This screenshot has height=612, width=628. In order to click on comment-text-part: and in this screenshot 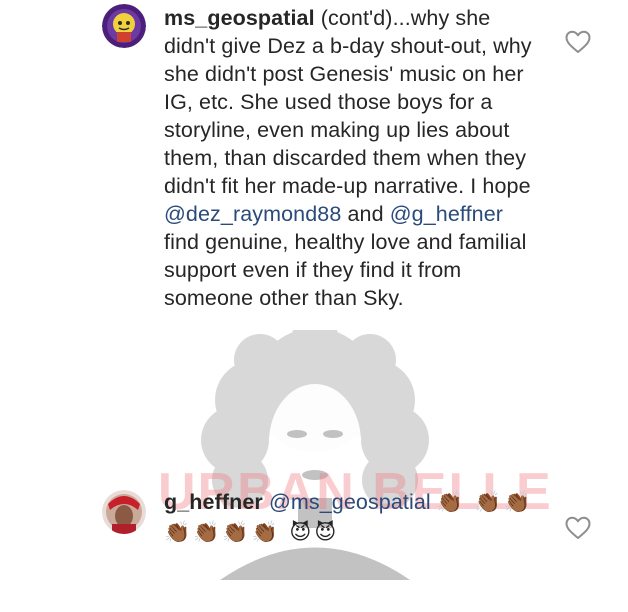, I will do `click(365, 214)`.